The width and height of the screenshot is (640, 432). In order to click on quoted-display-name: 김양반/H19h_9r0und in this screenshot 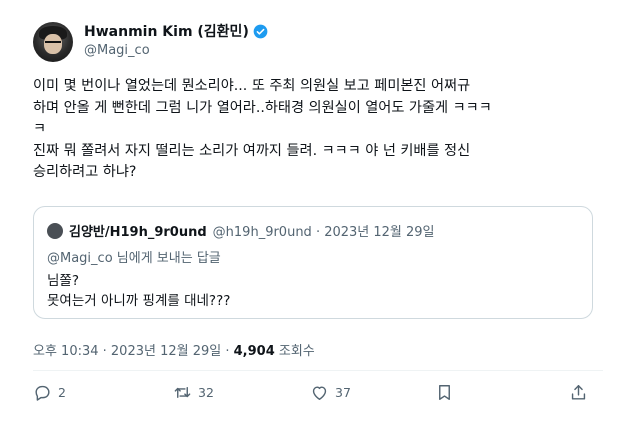, I will do `click(138, 230)`.